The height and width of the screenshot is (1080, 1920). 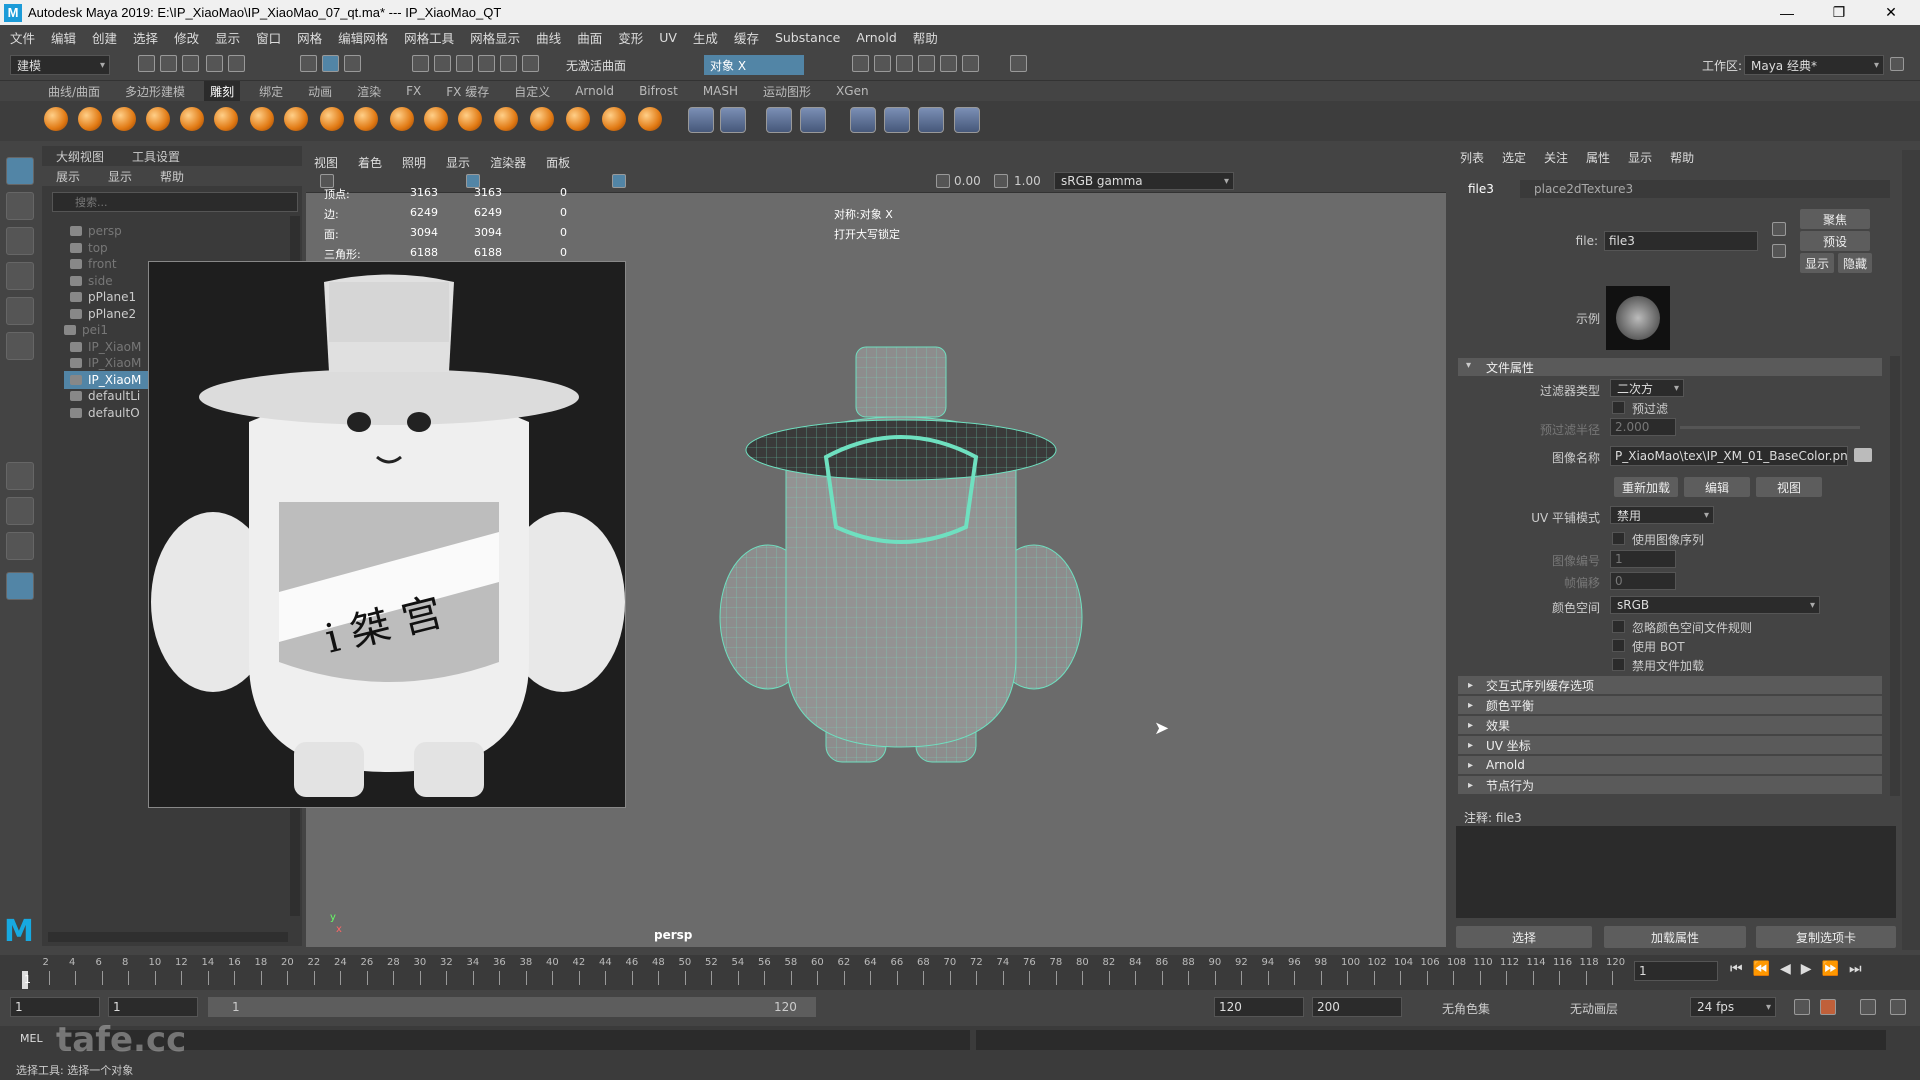 What do you see at coordinates (931, 120) in the screenshot?
I see `paint-attribute-icon` at bounding box center [931, 120].